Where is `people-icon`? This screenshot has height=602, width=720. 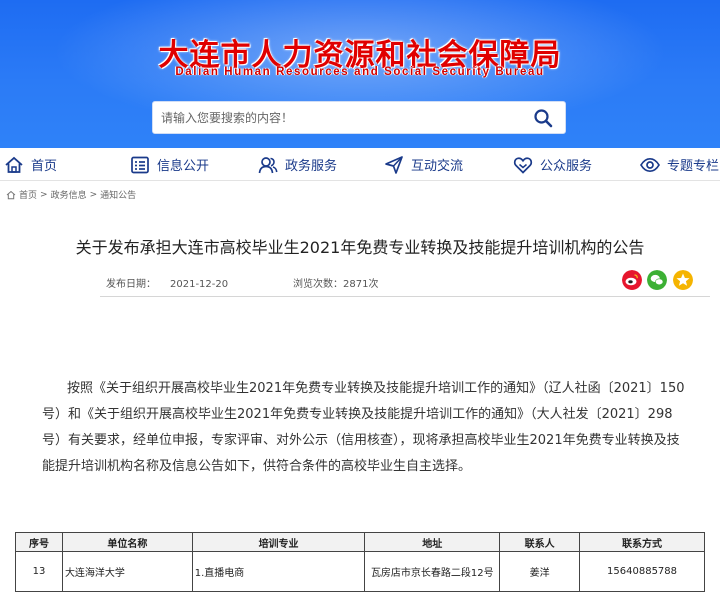
people-icon is located at coordinates (268, 164).